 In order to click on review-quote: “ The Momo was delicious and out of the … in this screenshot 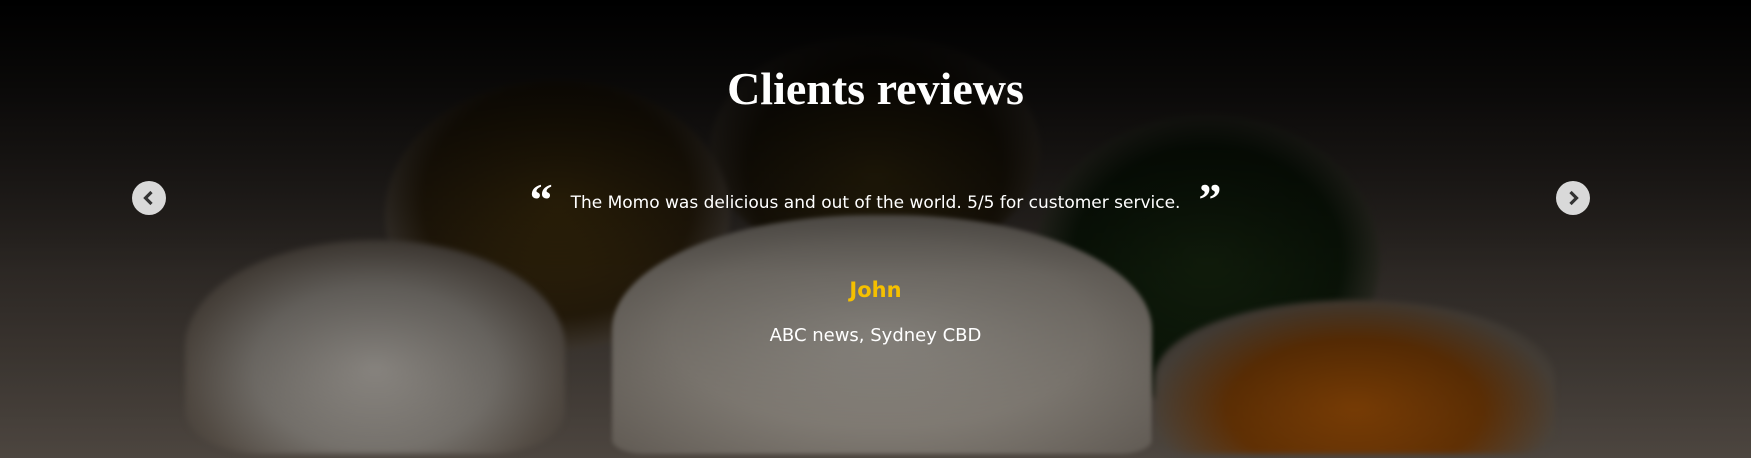, I will do `click(875, 199)`.